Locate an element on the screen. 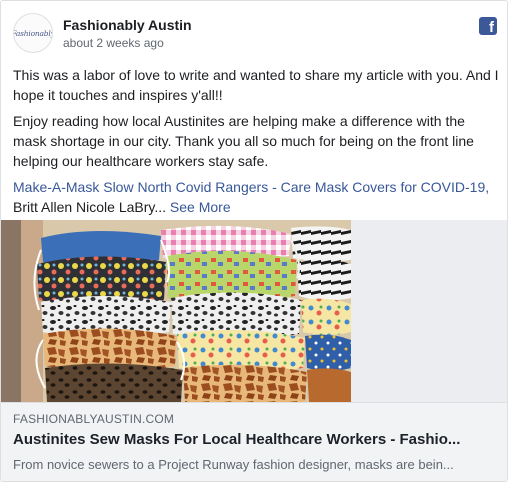 This screenshot has height=482, width=508. avatar-logo-text: Fashionably is located at coordinates (33, 33).